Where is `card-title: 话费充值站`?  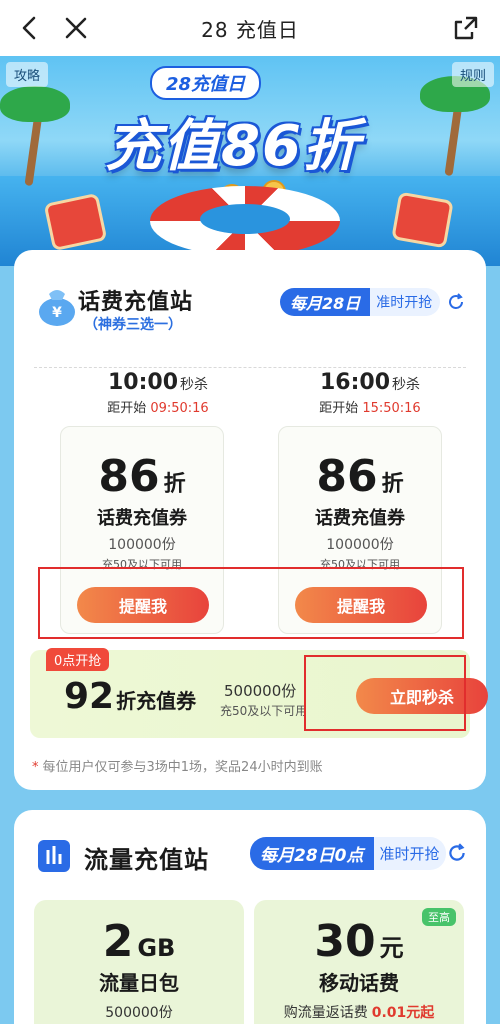 card-title: 话费充值站 is located at coordinates (136, 302).